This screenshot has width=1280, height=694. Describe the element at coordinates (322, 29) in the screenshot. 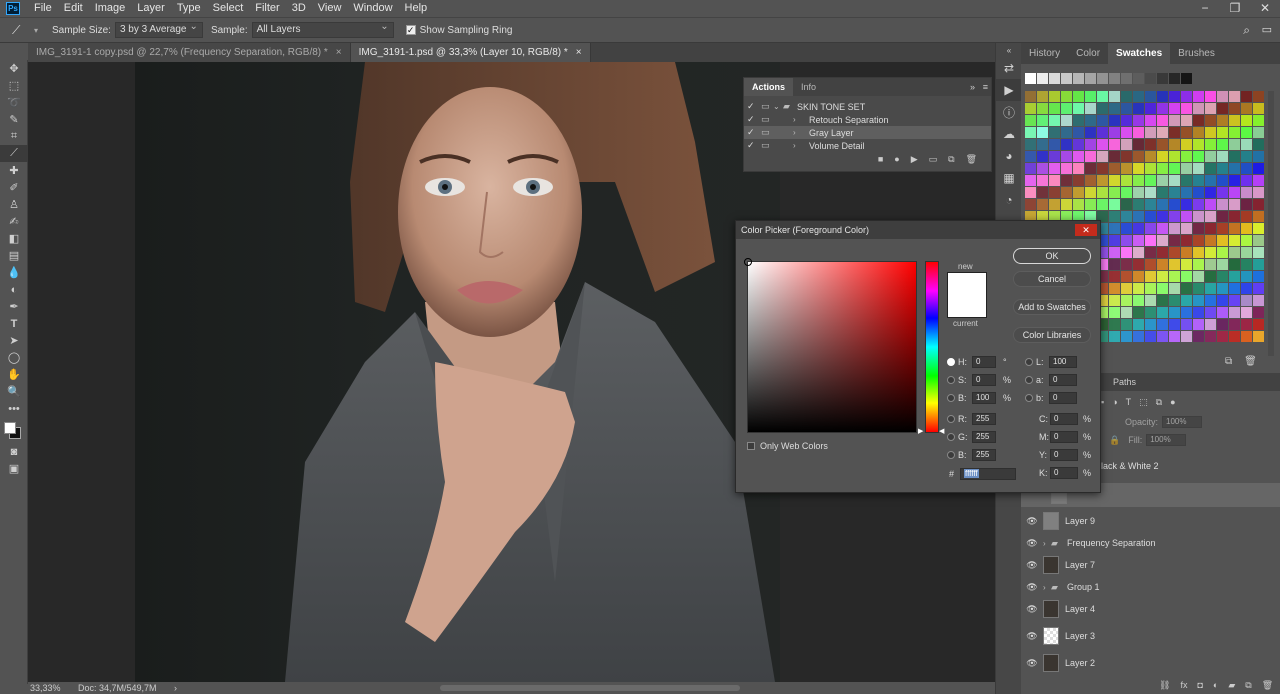

I see `sample-select: All Layers` at that location.